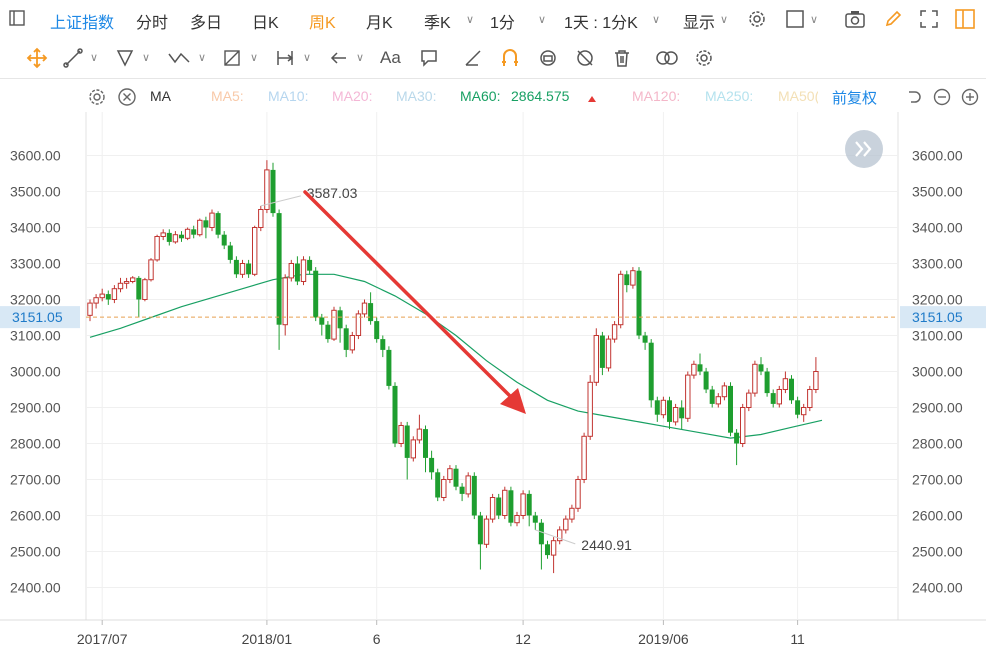 This screenshot has height=661, width=986. I want to click on gear-icon, so click(757, 19).